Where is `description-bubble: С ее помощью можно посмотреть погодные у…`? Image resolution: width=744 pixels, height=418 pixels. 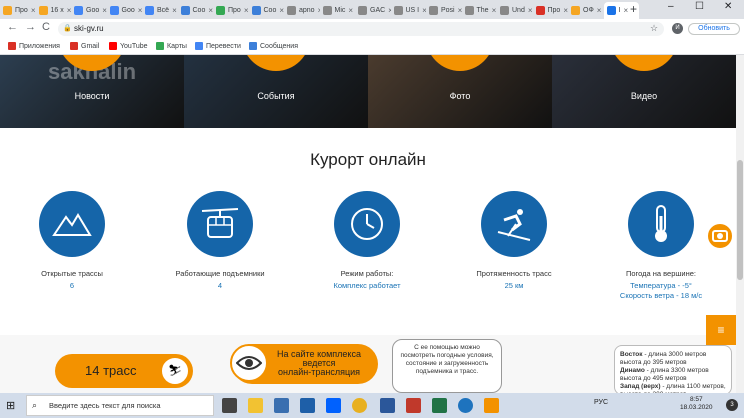
description-bubble: С ее помощью можно посмотреть погодные у… is located at coordinates (447, 366).